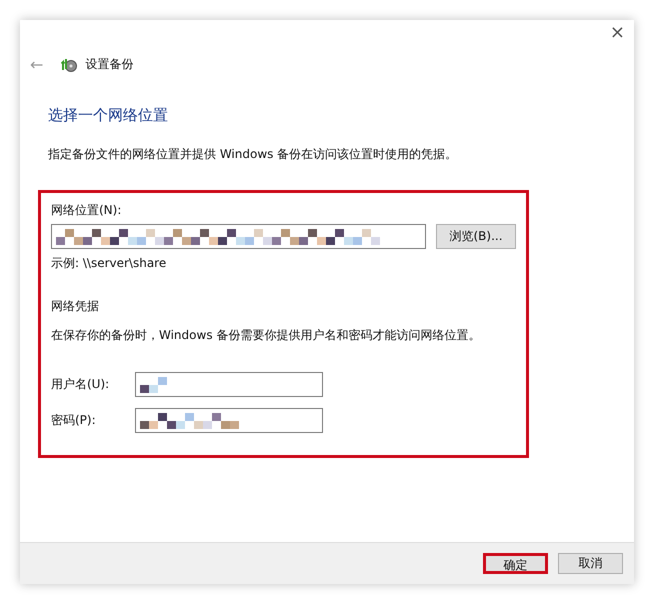 This screenshot has height=604, width=654. Describe the element at coordinates (80, 384) in the screenshot. I see `field-label: 用户名(U):` at that location.